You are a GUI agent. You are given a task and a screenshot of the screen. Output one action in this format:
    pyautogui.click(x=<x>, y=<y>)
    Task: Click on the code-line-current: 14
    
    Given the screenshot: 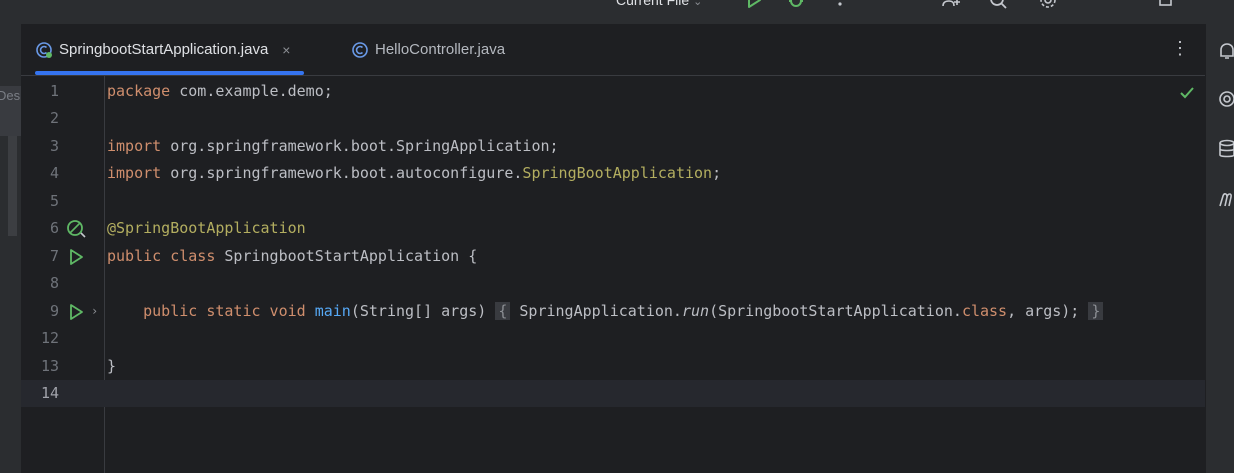 What is the action you would take?
    pyautogui.click(x=613, y=393)
    